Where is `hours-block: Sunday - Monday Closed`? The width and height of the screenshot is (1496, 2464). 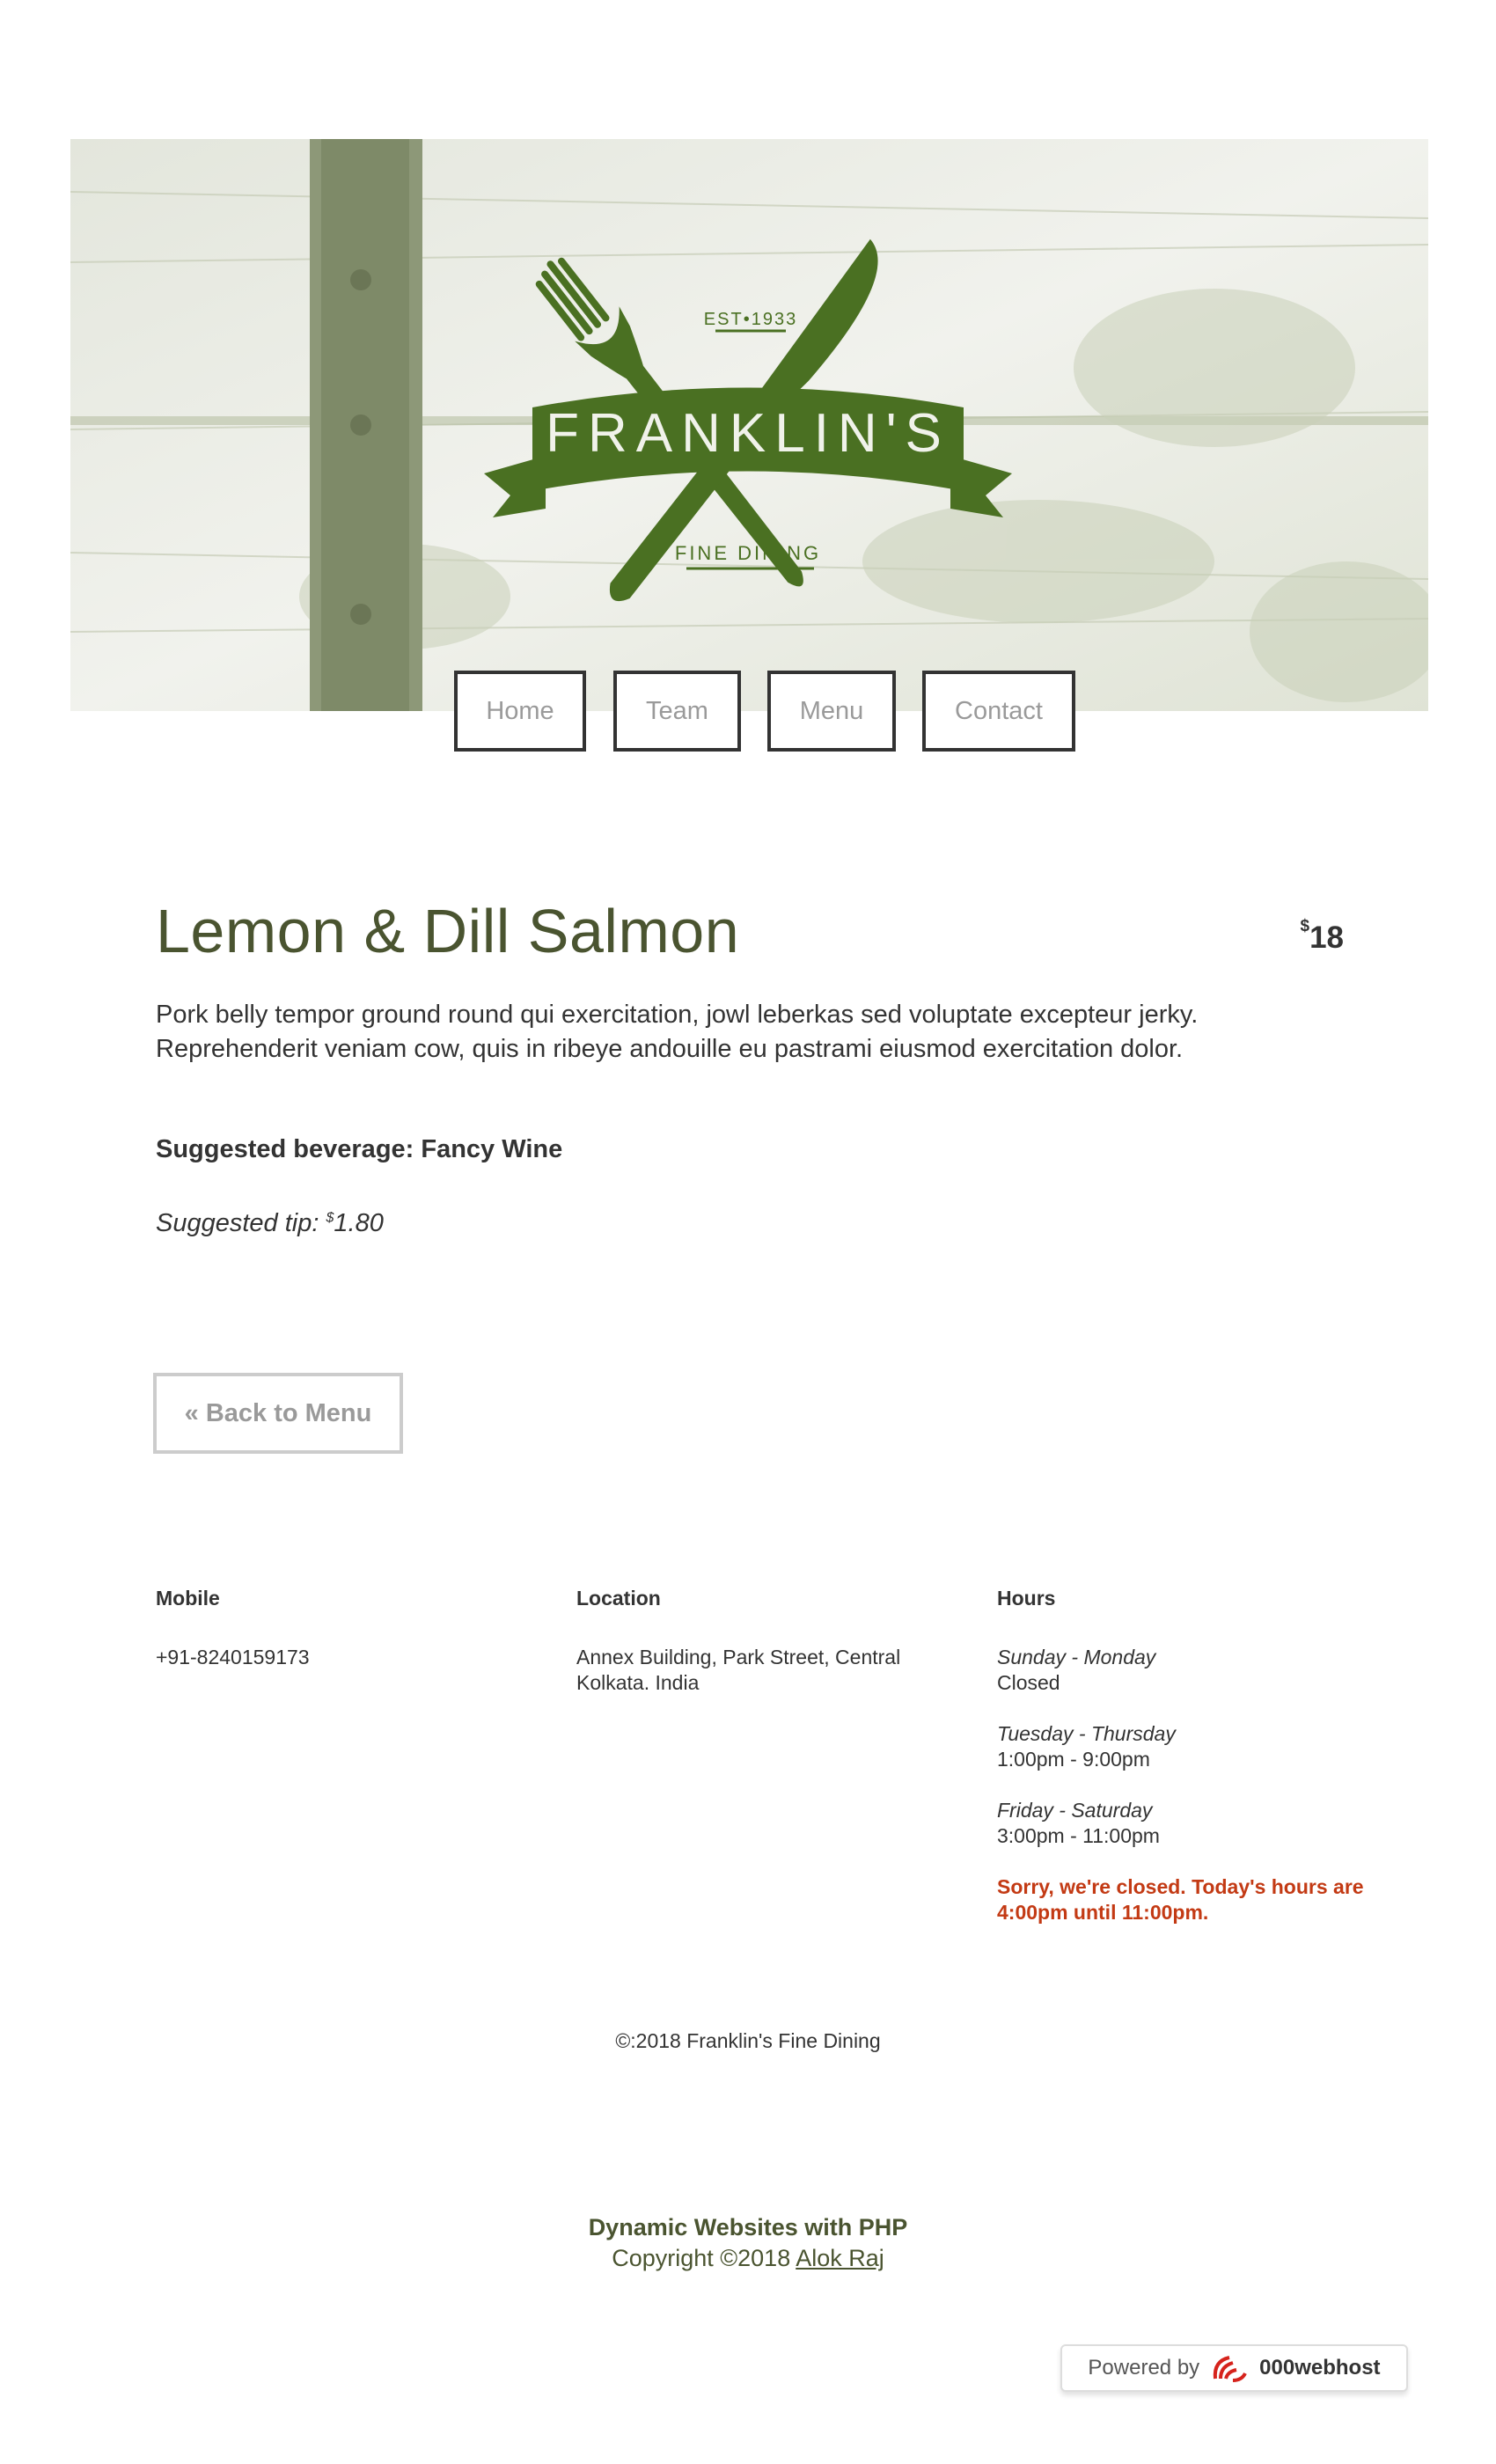 hours-block: Sunday - Monday Closed is located at coordinates (1186, 1671).